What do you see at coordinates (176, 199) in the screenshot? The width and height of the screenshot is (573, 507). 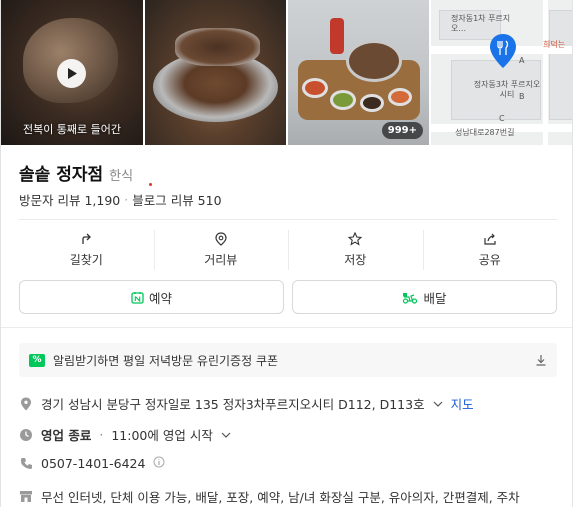 I see `blog-reviews-link: 블로그 리뷰 510` at bounding box center [176, 199].